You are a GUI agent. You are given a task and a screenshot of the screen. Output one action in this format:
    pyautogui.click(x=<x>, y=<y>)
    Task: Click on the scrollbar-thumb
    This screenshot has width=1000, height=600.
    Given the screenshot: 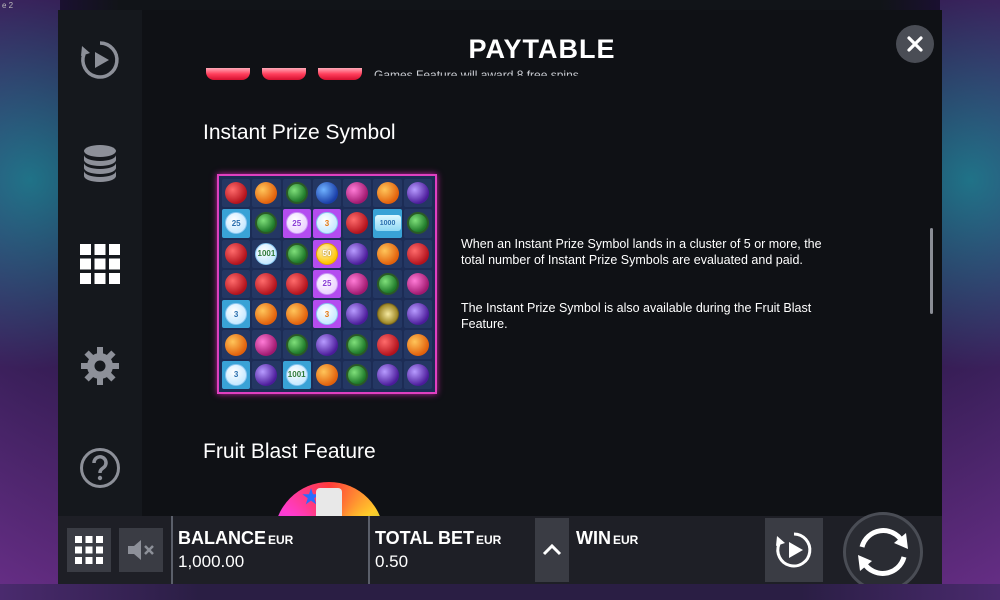 What is the action you would take?
    pyautogui.click(x=931, y=271)
    